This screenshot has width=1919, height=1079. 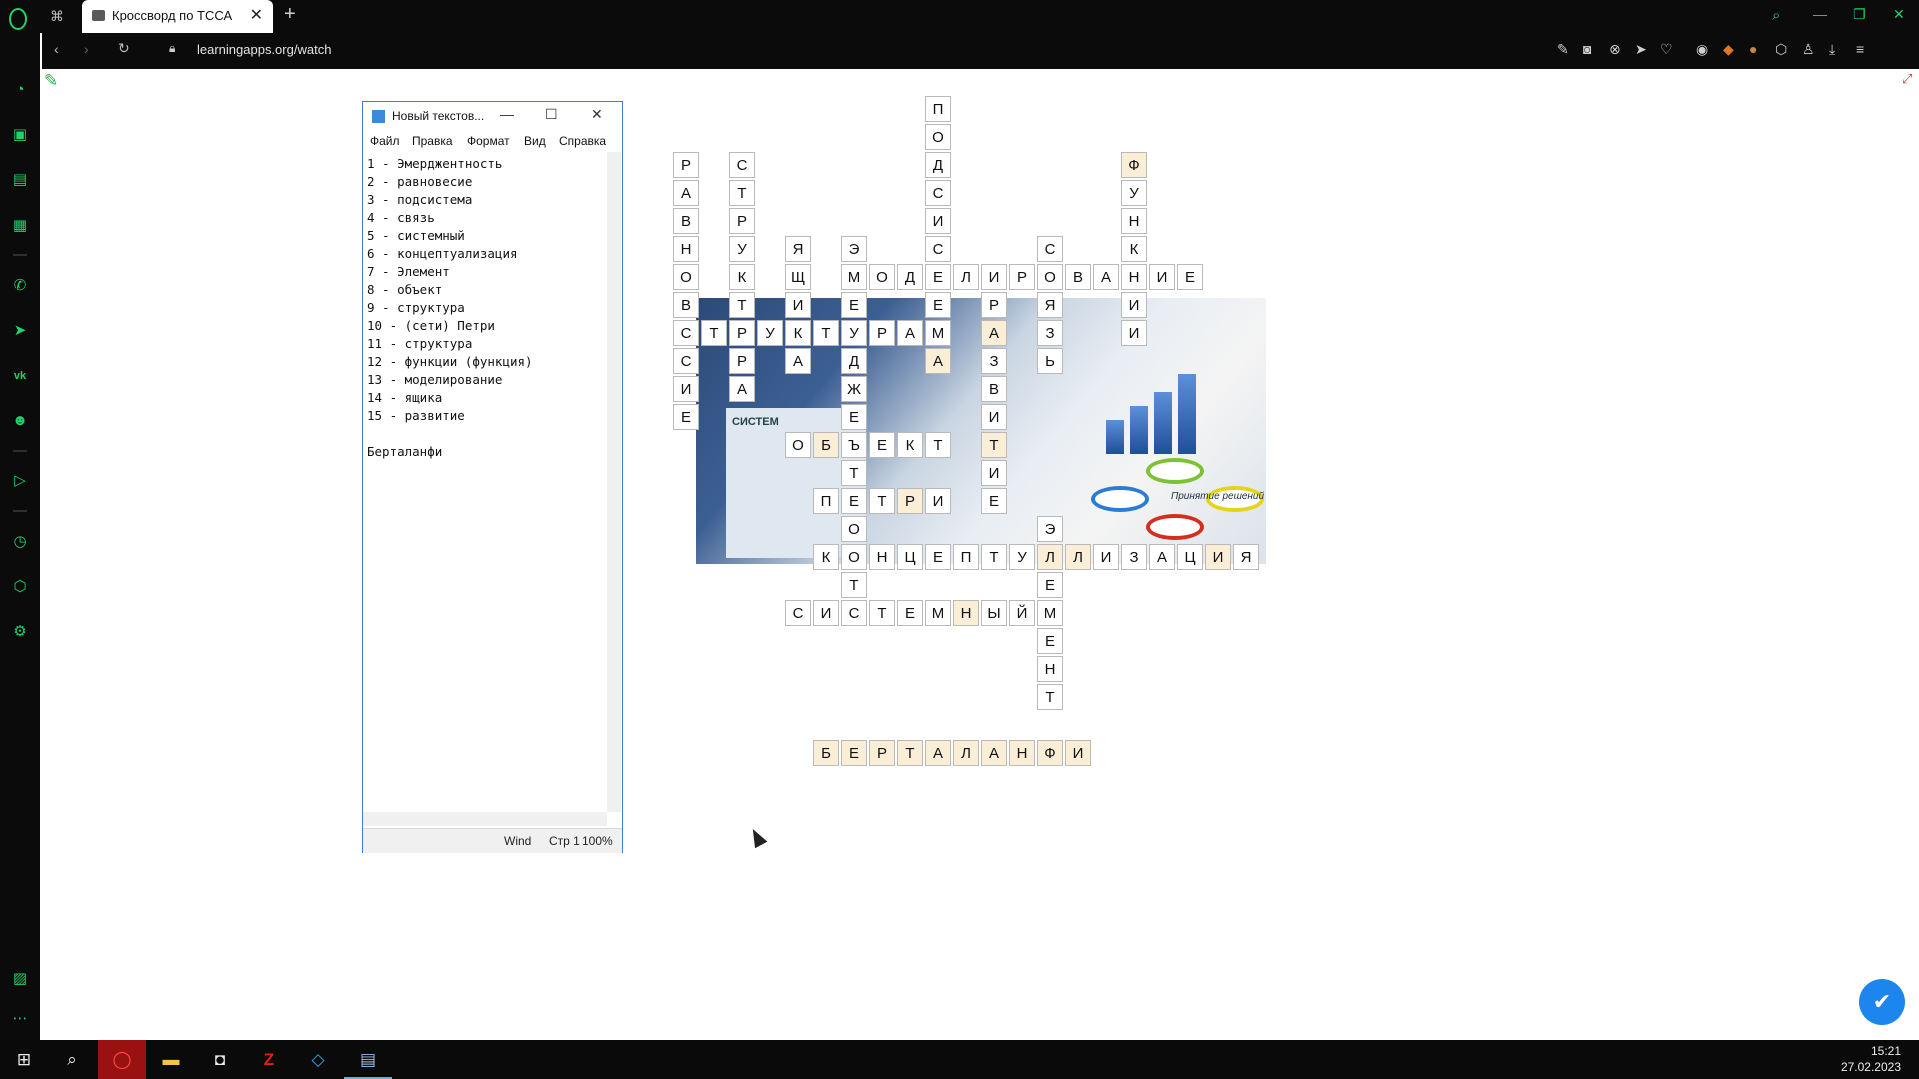 I want to click on whatsapp-icon: ✆, so click(x=20, y=286).